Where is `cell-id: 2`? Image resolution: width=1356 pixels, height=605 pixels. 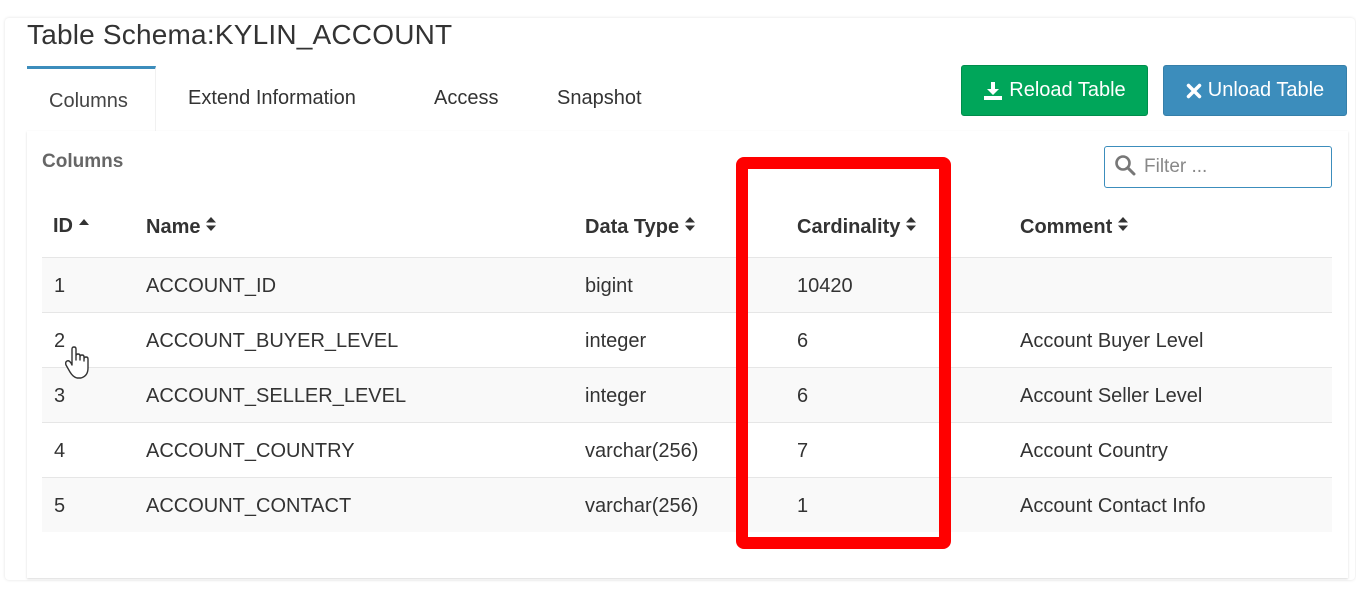 cell-id: 2 is located at coordinates (60, 341).